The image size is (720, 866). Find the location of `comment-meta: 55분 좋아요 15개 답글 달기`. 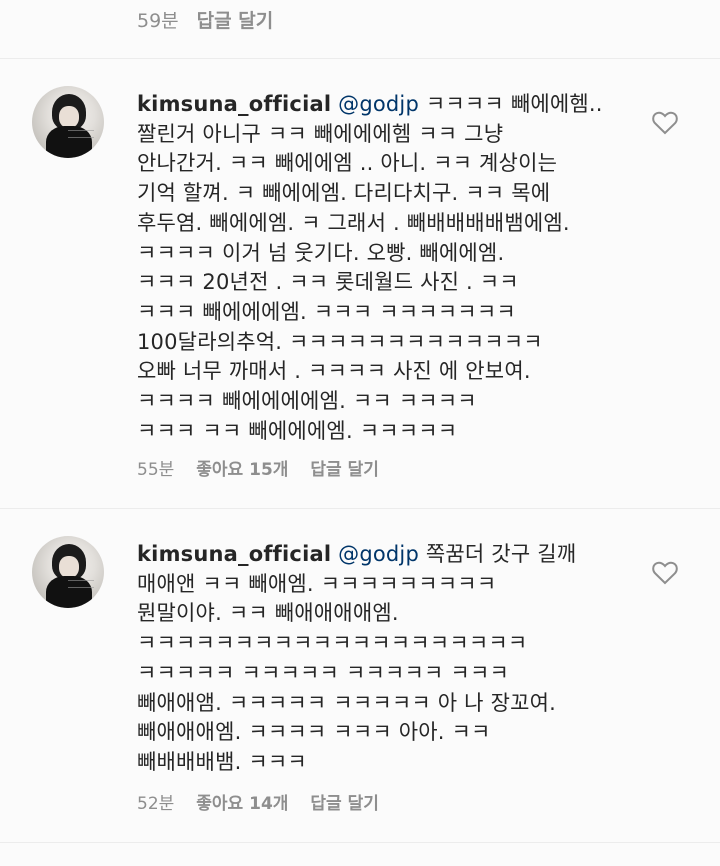

comment-meta: 55분 좋아요 15개 답글 달기 is located at coordinates (269, 467).